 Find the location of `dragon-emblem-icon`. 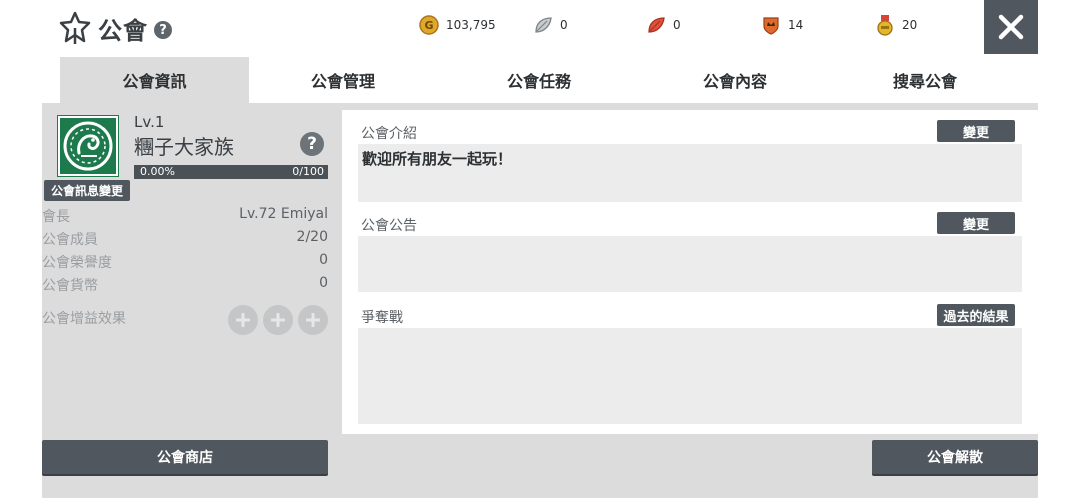

dragon-emblem-icon is located at coordinates (88, 146).